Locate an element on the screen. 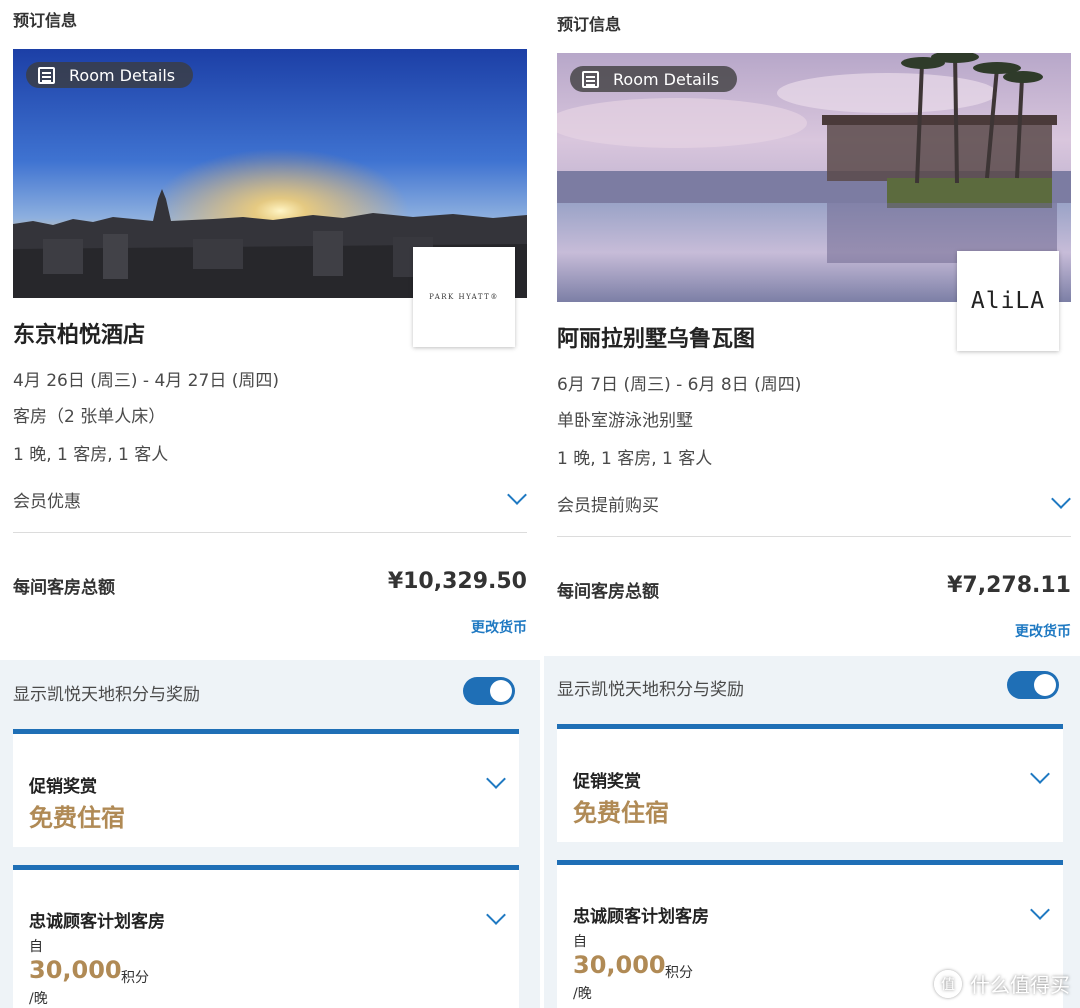 The height and width of the screenshot is (1008, 1080). hotel-logo: AliLA is located at coordinates (1008, 301).